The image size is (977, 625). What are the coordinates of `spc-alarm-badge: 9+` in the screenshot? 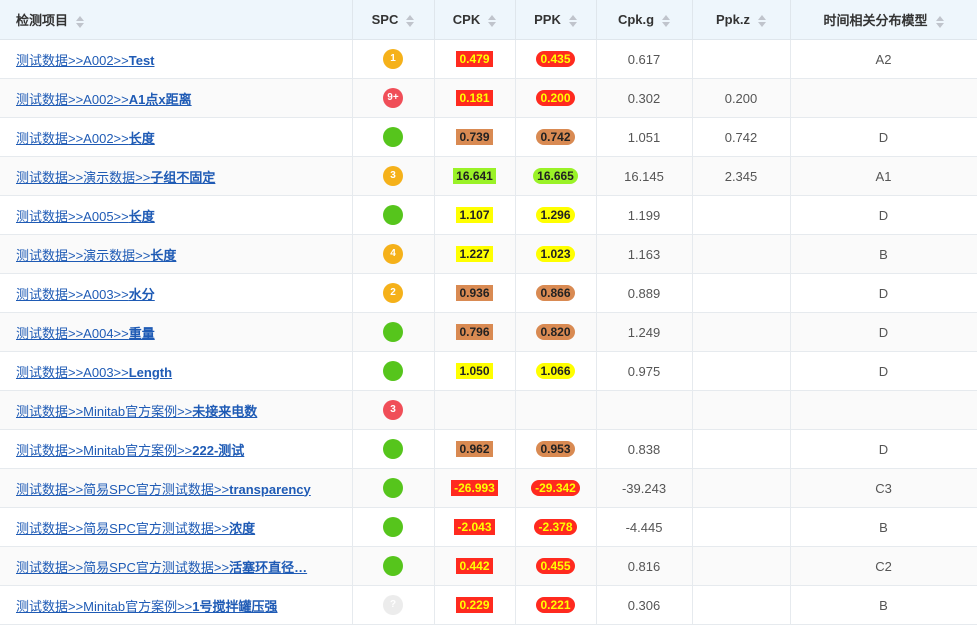 It's located at (393, 98).